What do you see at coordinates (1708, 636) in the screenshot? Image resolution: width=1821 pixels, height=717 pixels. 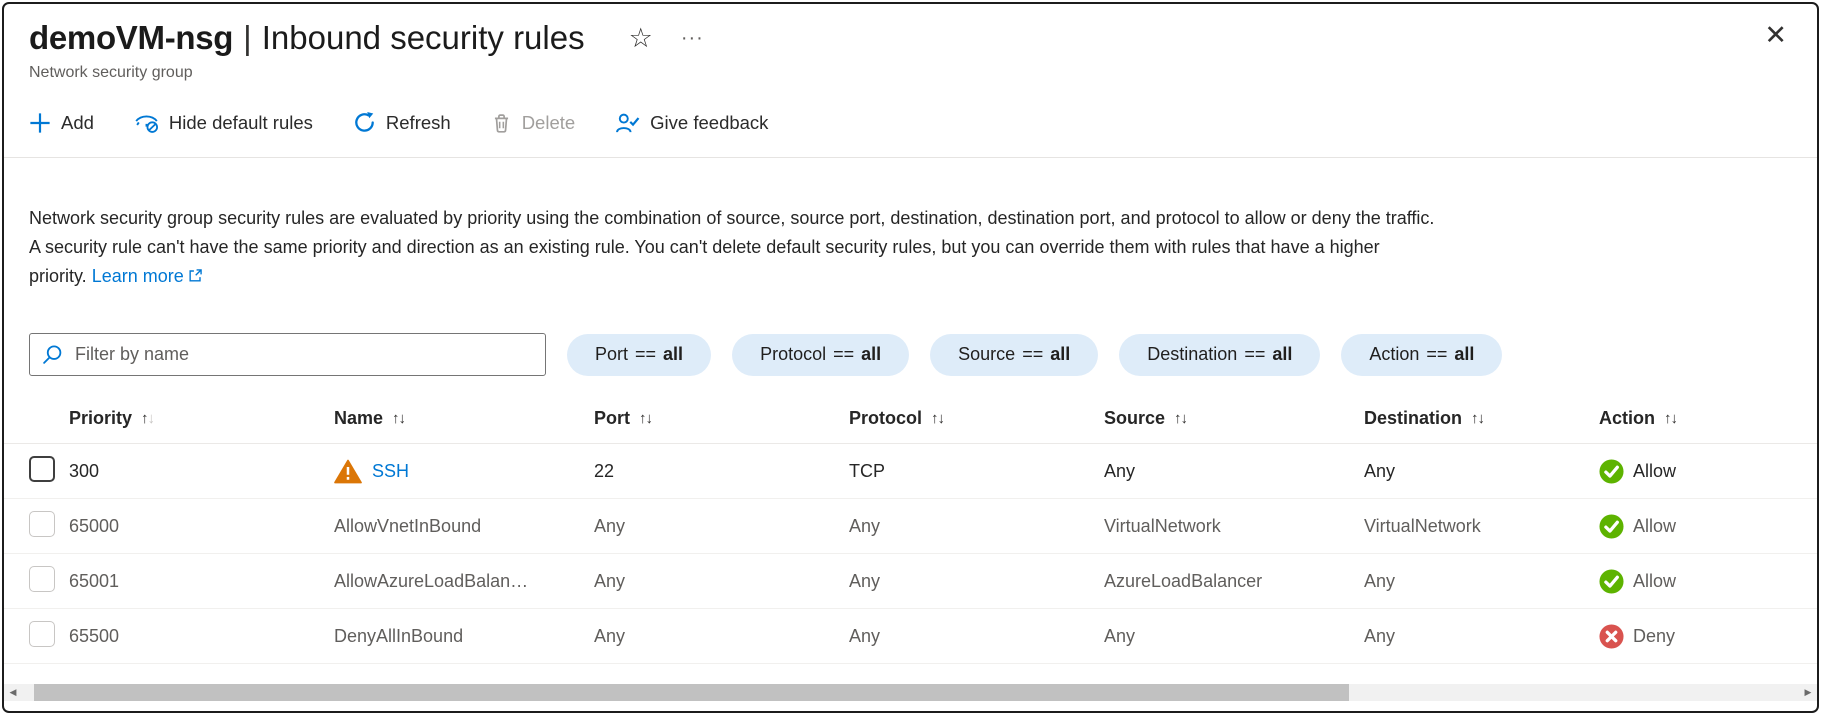 I see `cell-action: Deny` at bounding box center [1708, 636].